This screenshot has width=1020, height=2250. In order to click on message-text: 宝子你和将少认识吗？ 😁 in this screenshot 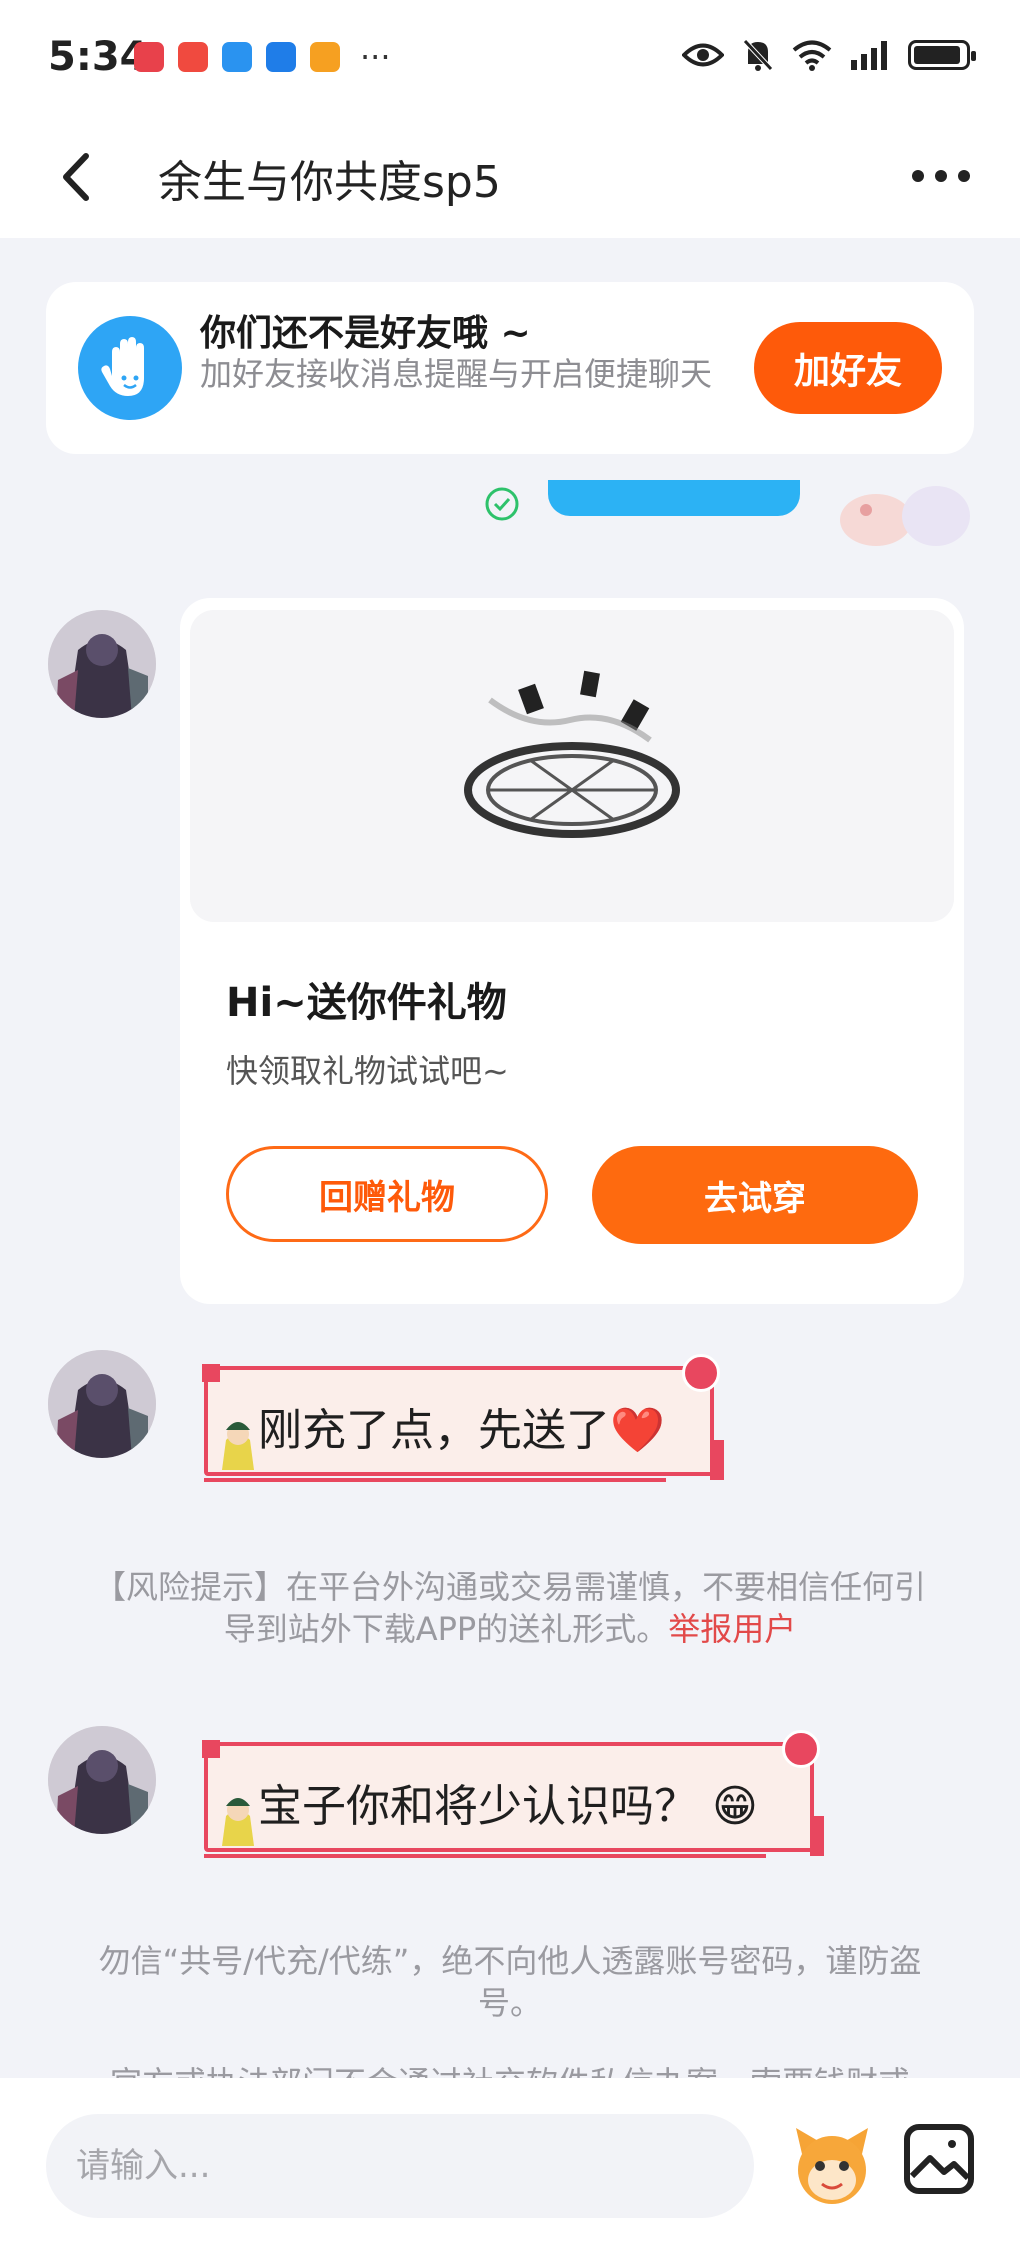, I will do `click(508, 1802)`.